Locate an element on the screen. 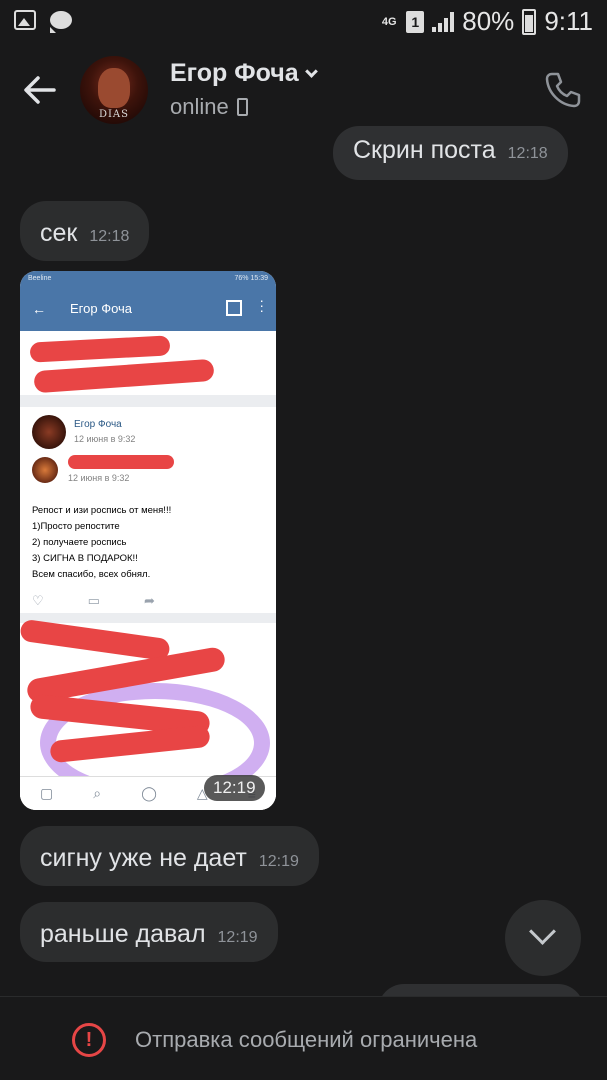 The width and height of the screenshot is (607, 1080). message-incoming: раньше давал 12:19 is located at coordinates (149, 932).